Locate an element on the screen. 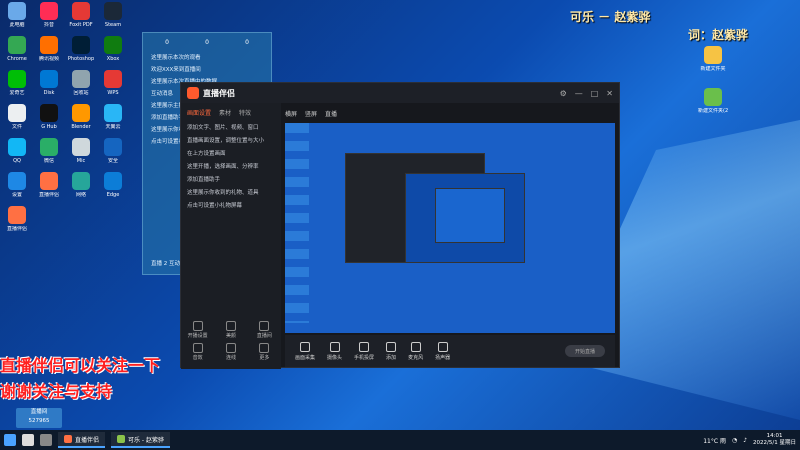 The height and width of the screenshot is (450, 800). scene-tab-2: 直播 is located at coordinates (331, 113).